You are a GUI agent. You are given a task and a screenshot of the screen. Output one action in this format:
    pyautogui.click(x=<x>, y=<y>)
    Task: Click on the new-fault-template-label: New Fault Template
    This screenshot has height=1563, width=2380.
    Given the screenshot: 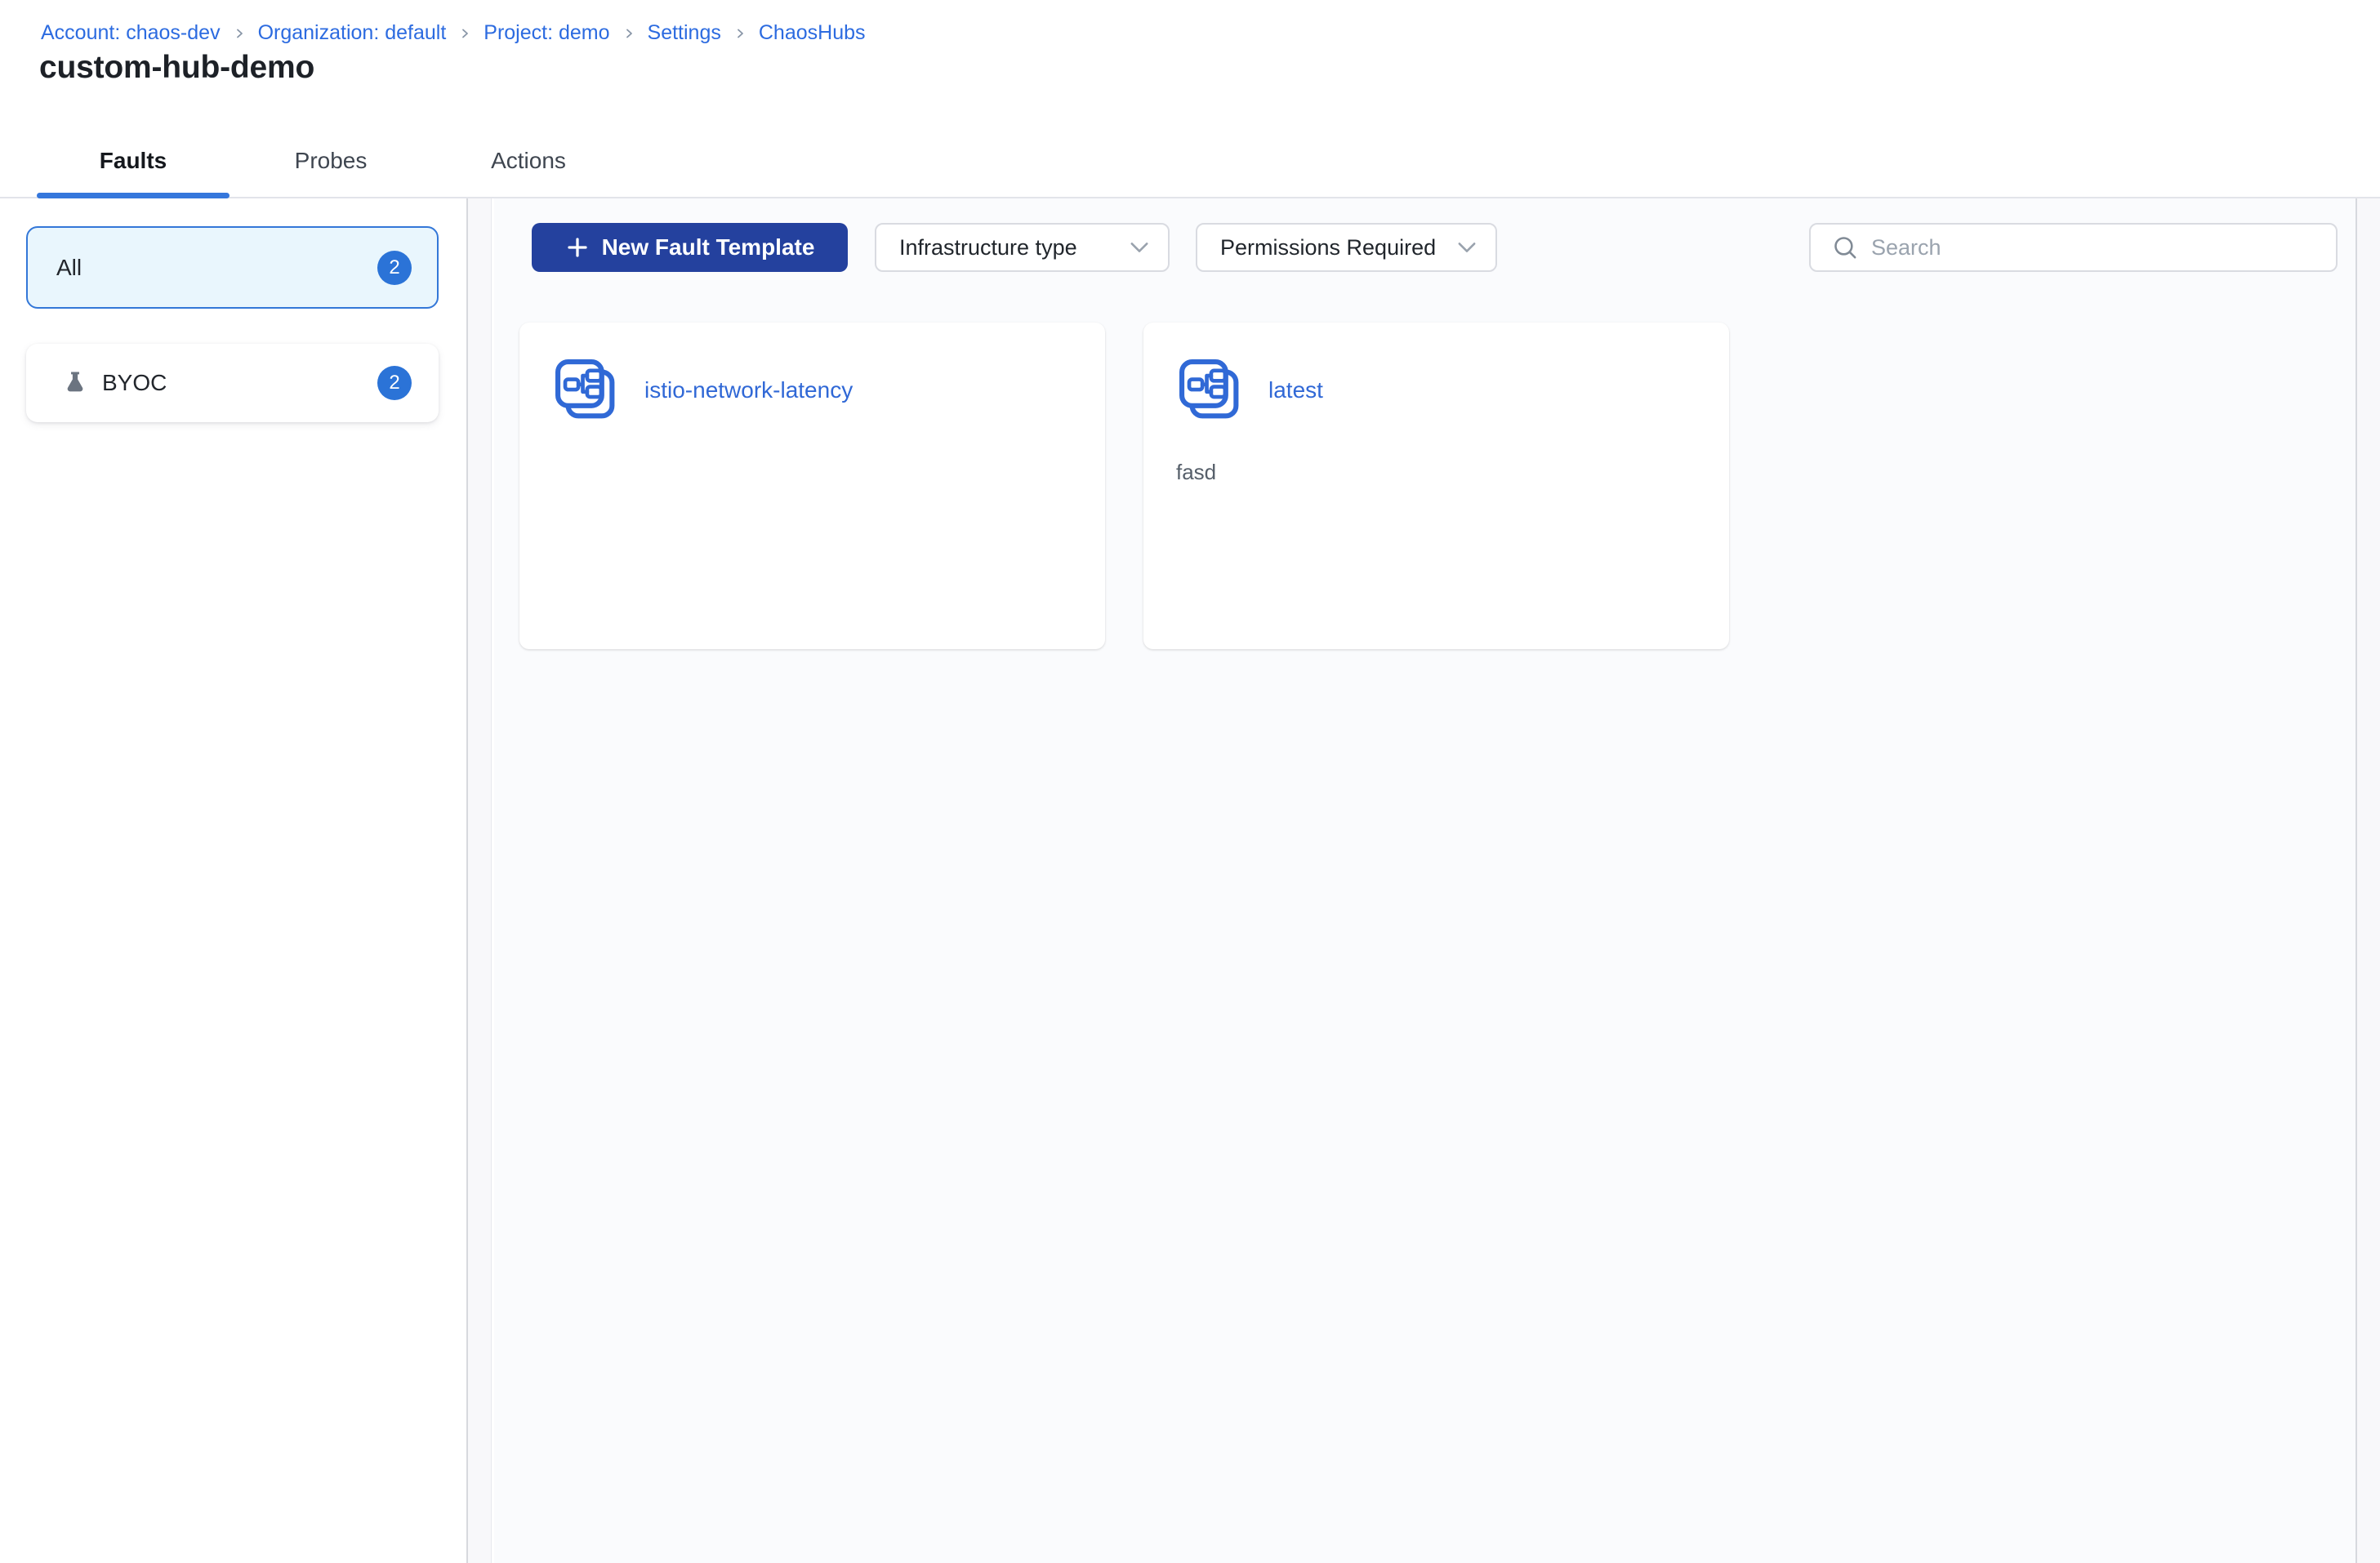 What is the action you would take?
    pyautogui.click(x=708, y=247)
    